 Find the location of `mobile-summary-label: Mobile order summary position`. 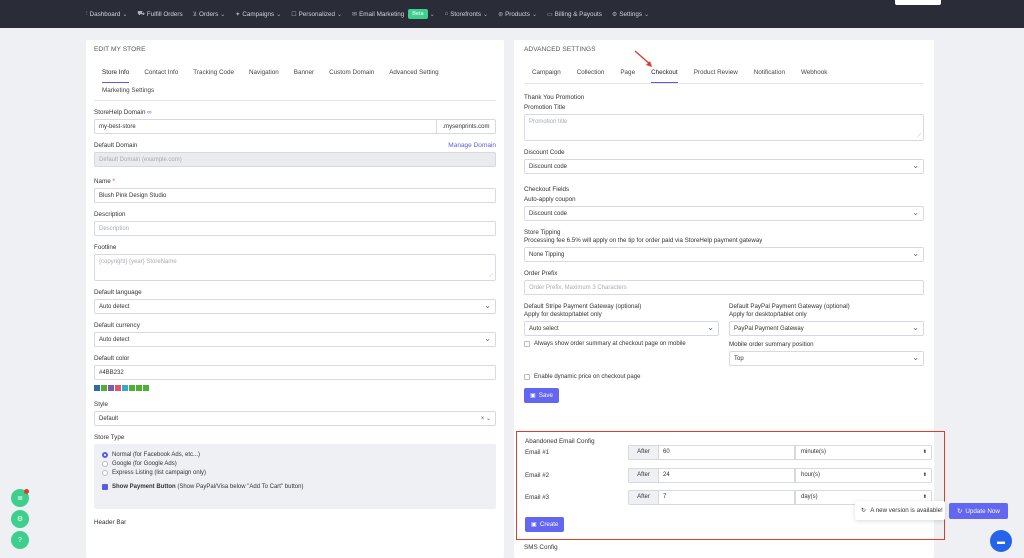

mobile-summary-label: Mobile order summary position is located at coordinates (771, 344).